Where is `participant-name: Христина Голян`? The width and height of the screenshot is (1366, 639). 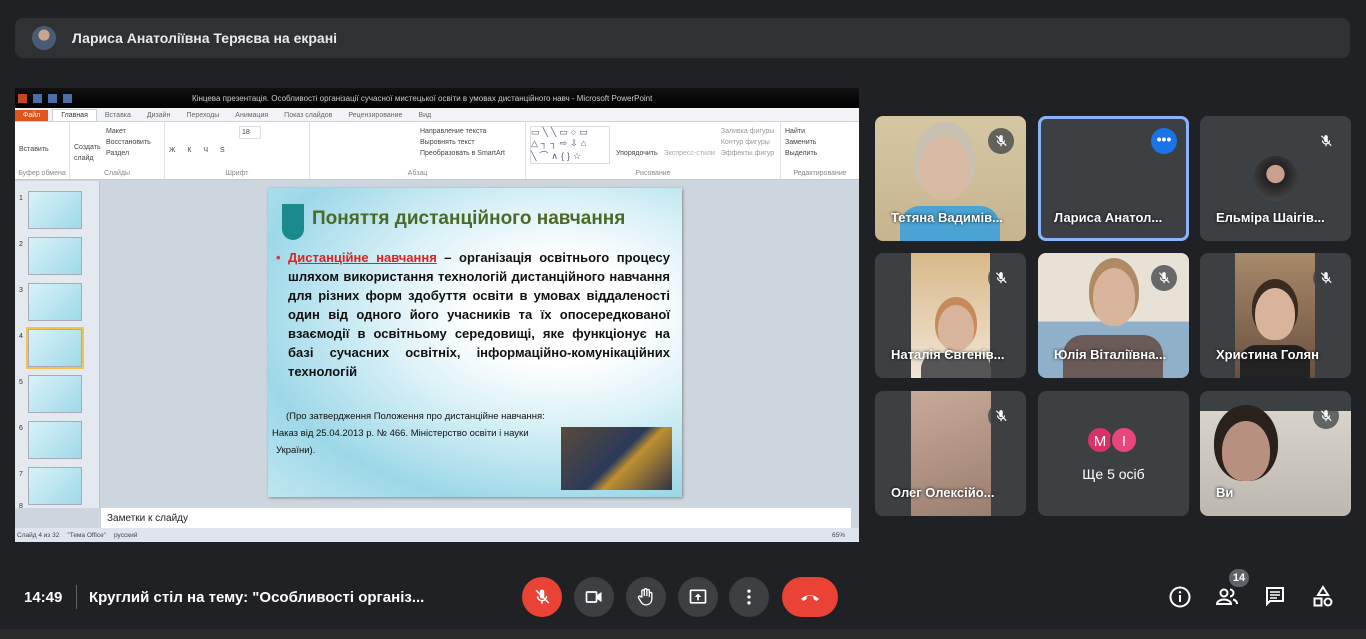 participant-name: Христина Голян is located at coordinates (1267, 354).